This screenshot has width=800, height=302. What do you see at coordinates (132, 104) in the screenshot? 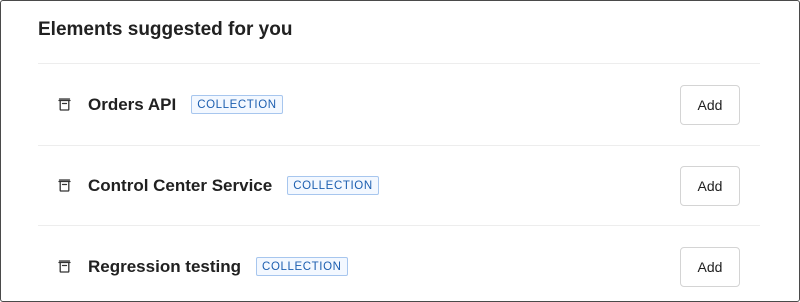
I see `item-name: Orders API` at bounding box center [132, 104].